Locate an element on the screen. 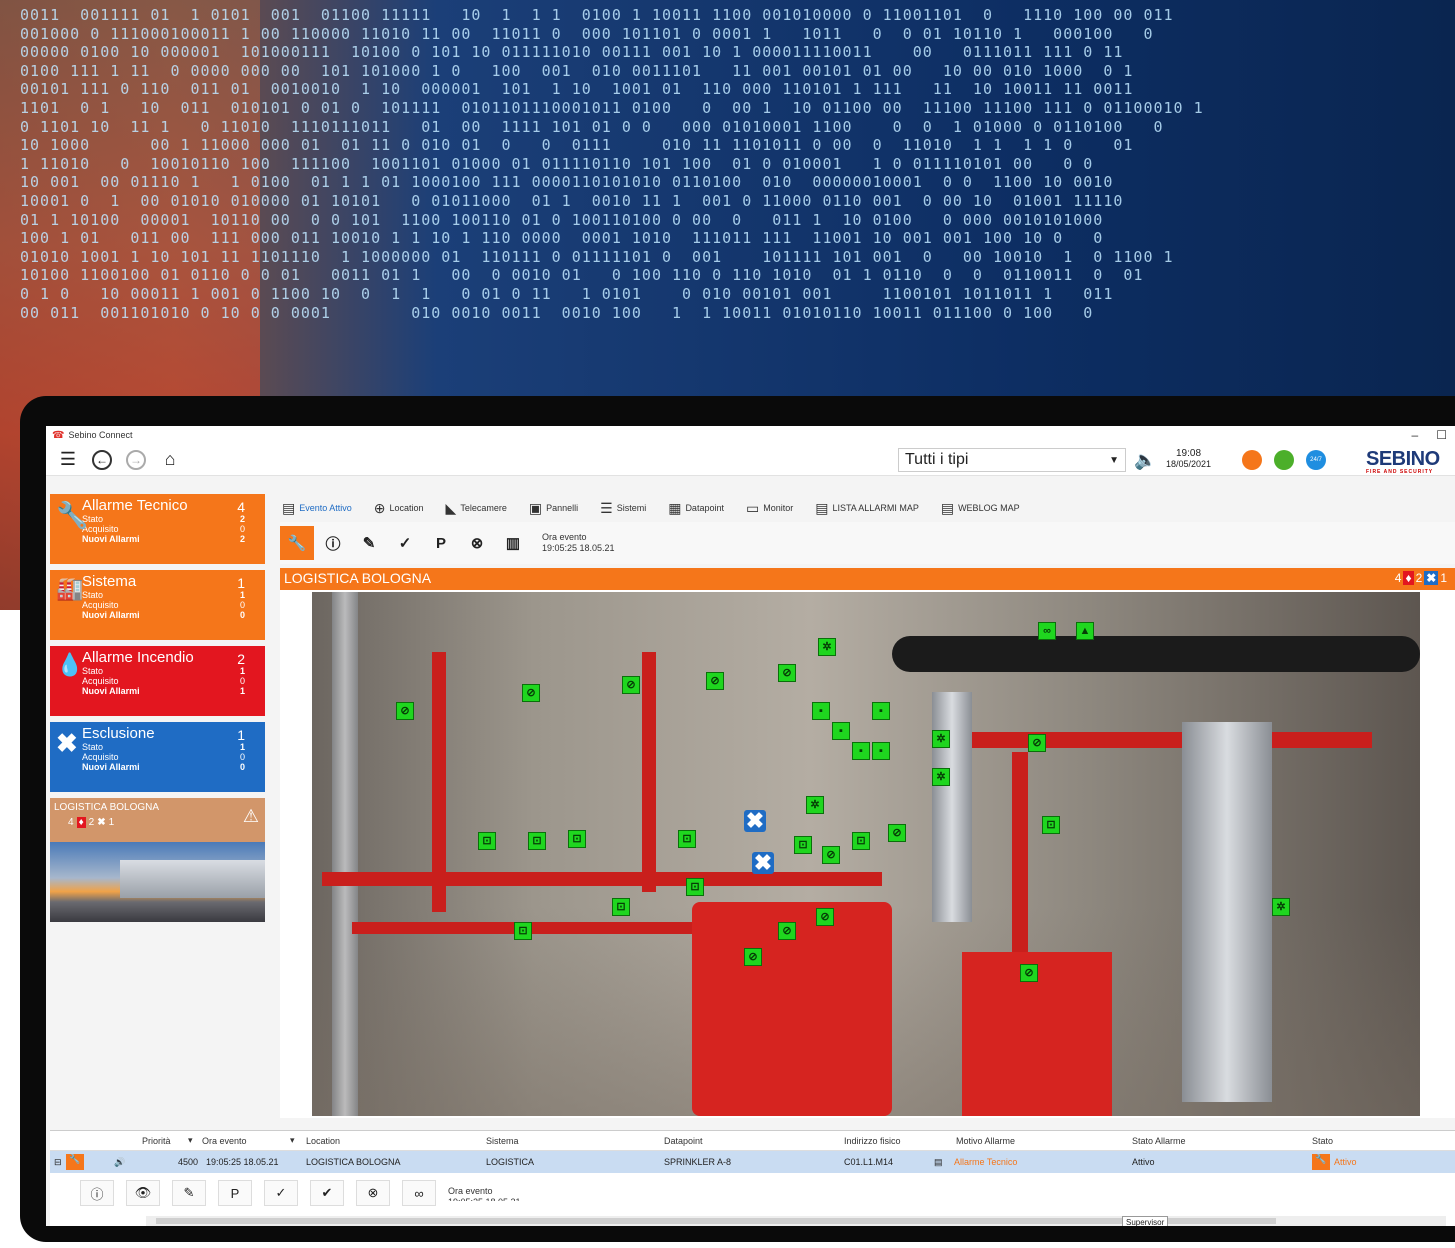  col-priority: Priorità is located at coordinates (156, 1141).